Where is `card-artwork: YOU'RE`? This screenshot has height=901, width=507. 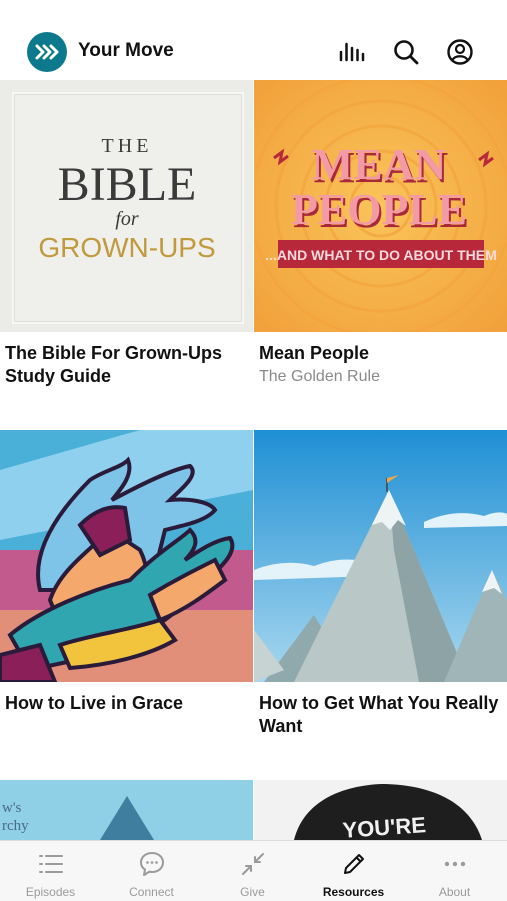 card-artwork: YOU'RE is located at coordinates (380, 810).